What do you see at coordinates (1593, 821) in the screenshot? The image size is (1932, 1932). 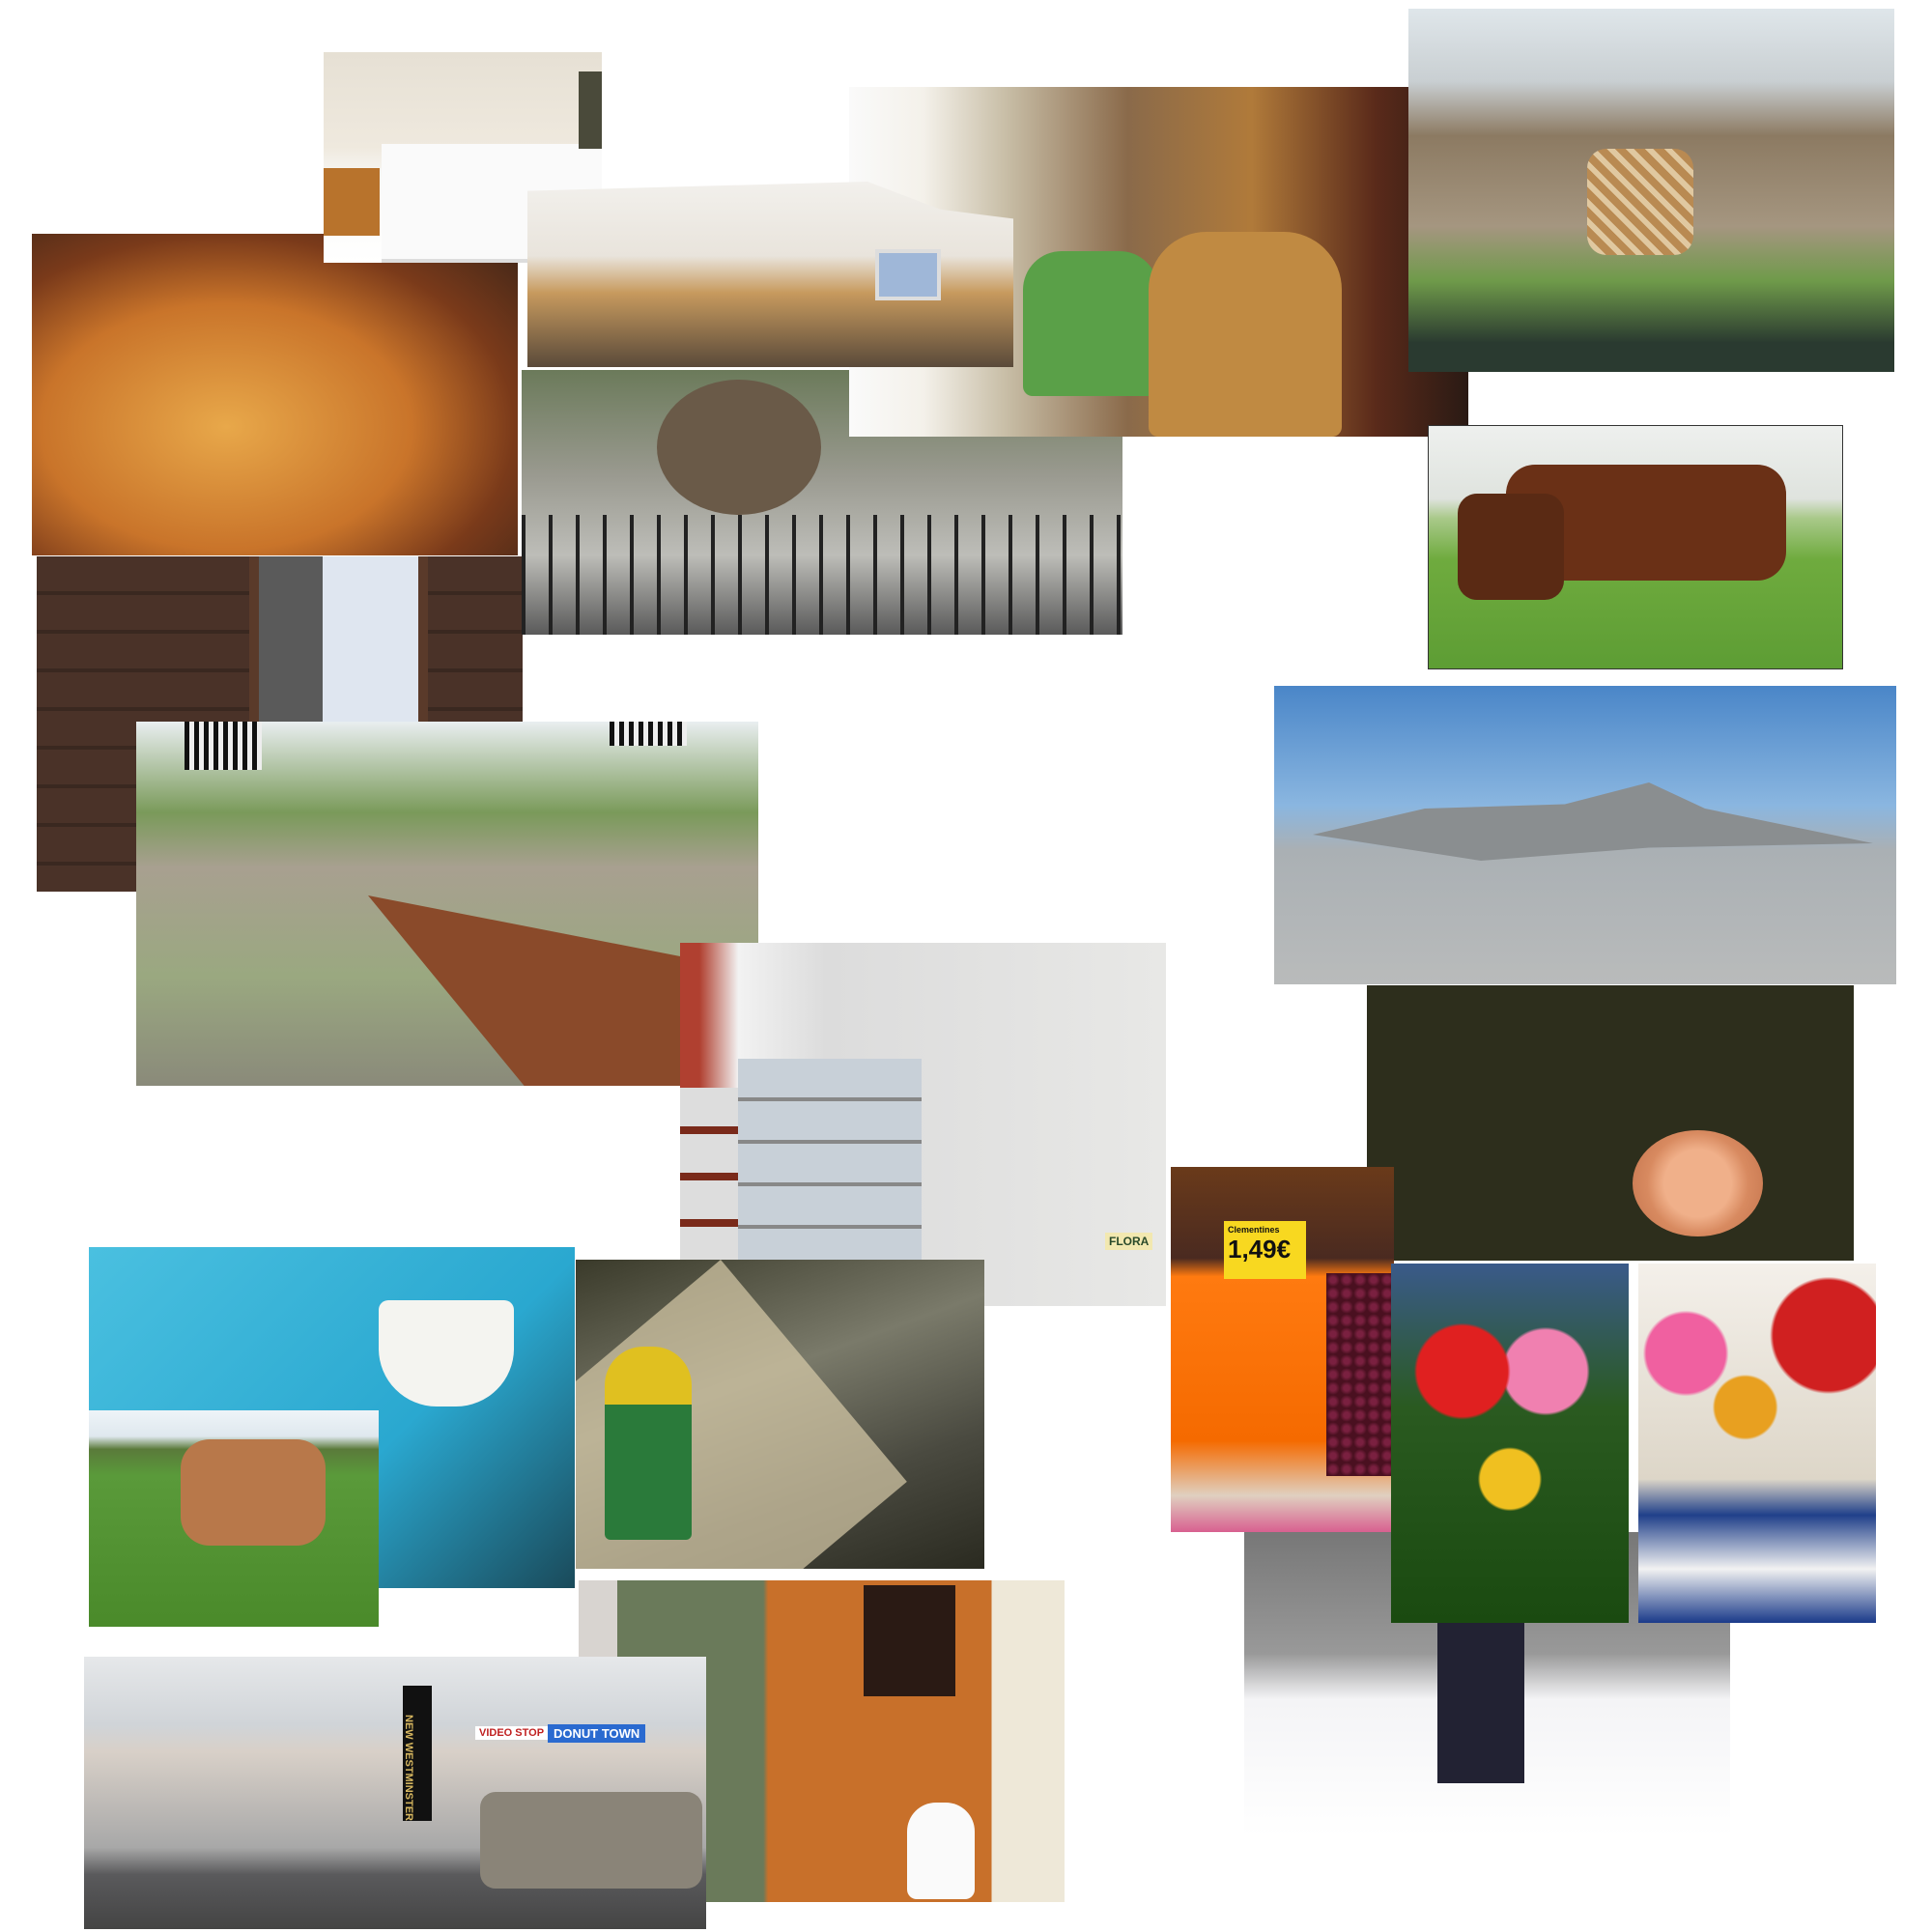 I see `jet` at bounding box center [1593, 821].